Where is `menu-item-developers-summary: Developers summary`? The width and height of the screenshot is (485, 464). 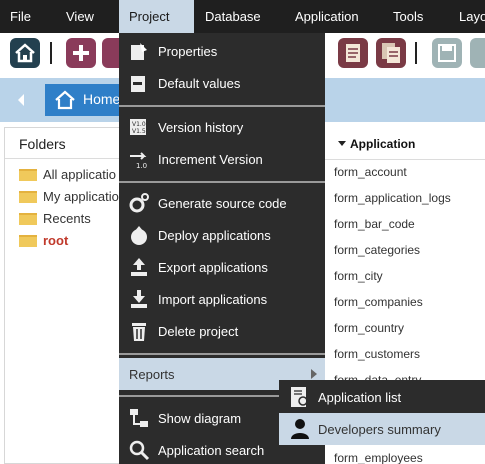
menu-item-developers-summary: Developers summary is located at coordinates (382, 429).